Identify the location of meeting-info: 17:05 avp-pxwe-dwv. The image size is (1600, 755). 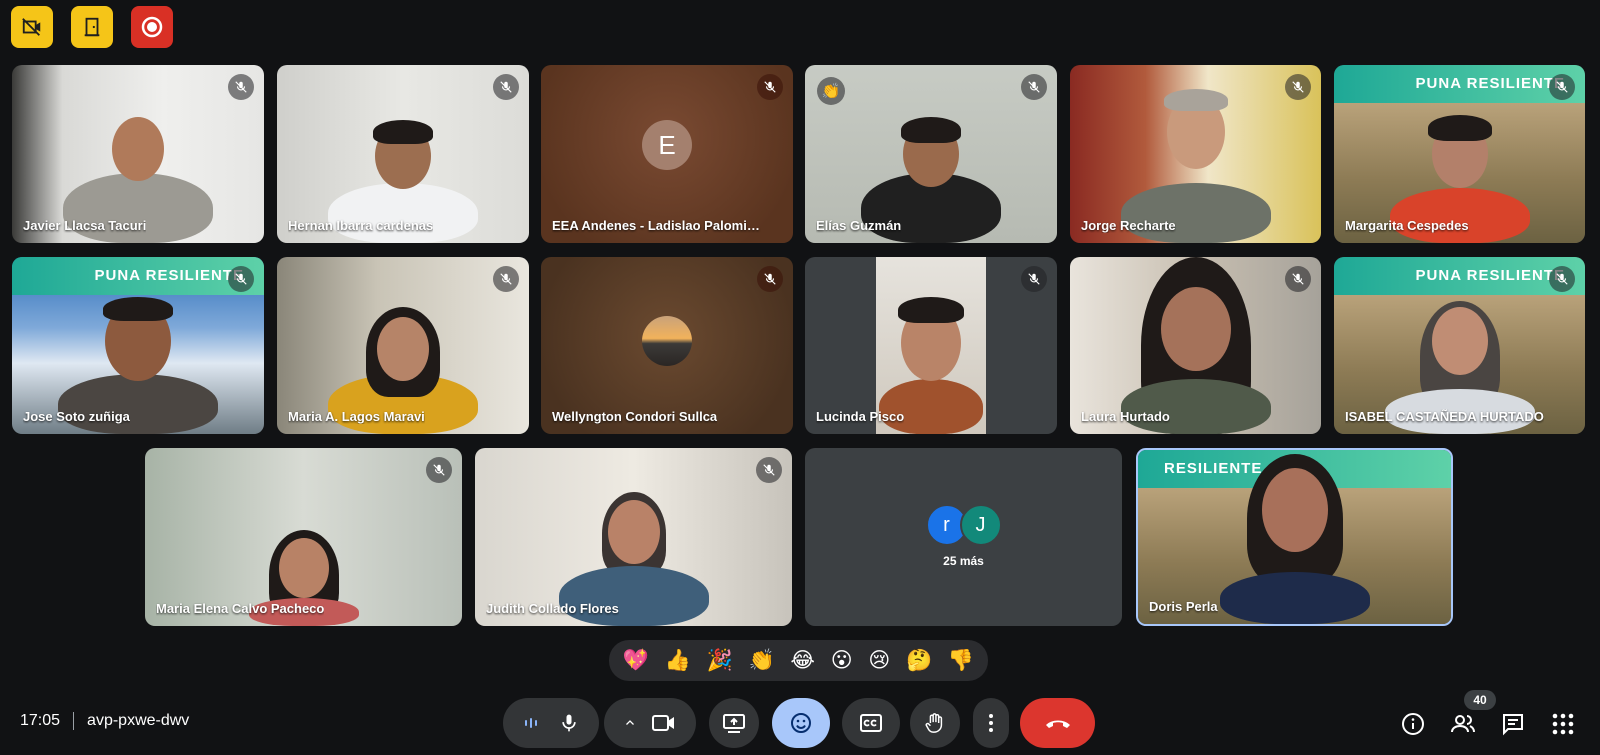
(104, 721).